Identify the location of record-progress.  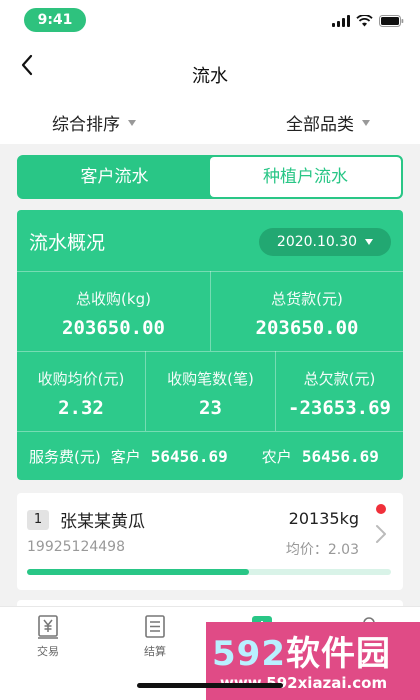
(209, 572).